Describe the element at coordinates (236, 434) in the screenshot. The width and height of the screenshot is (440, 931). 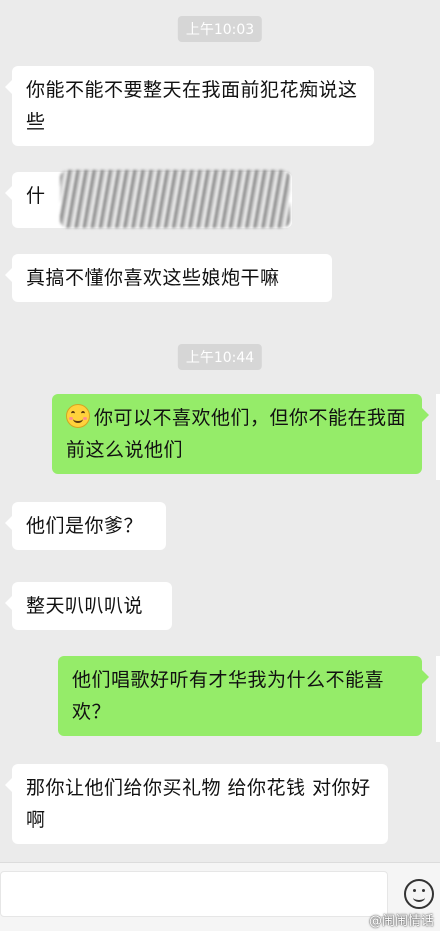
I see `message-text: 你可以不喜欢他们，但你不能在我面前这么说他们` at that location.